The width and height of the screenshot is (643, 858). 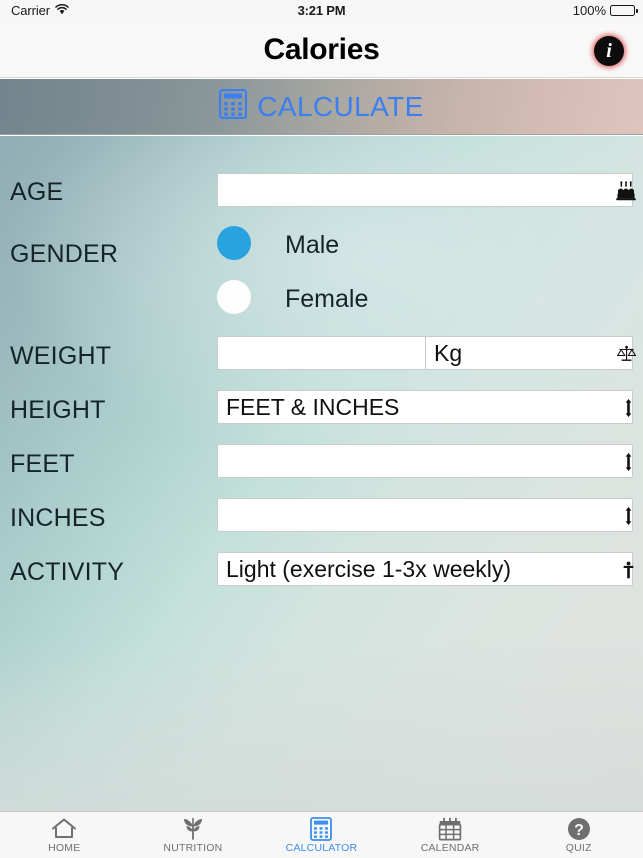 I want to click on weight-input, so click(x=321, y=353).